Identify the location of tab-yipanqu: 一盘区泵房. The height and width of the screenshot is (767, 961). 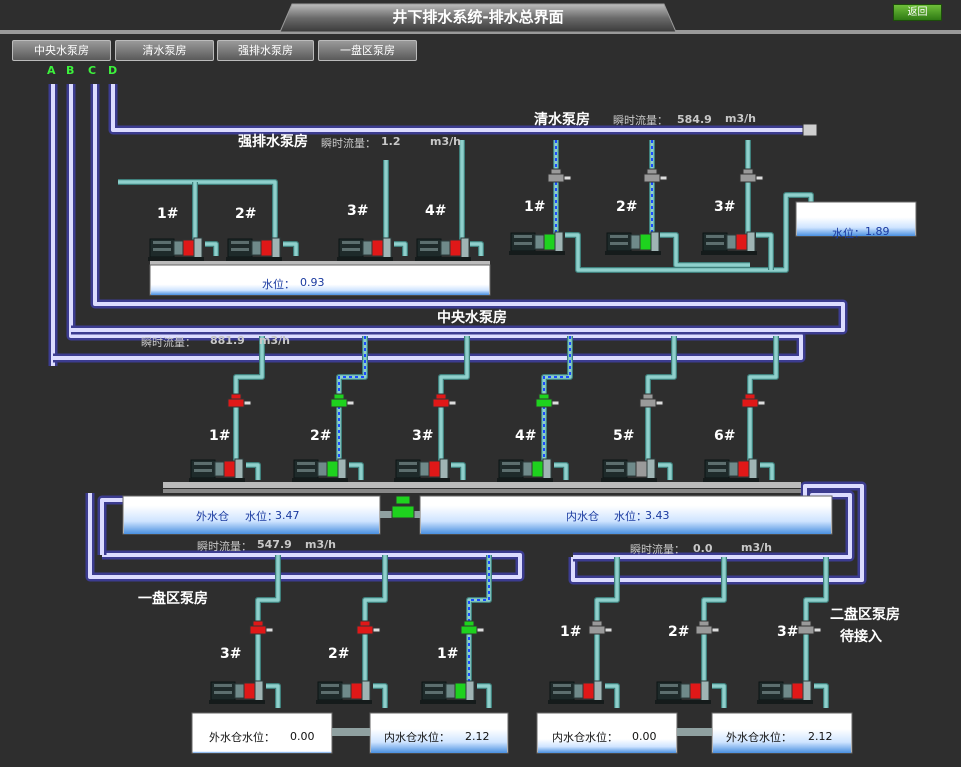
(367, 50).